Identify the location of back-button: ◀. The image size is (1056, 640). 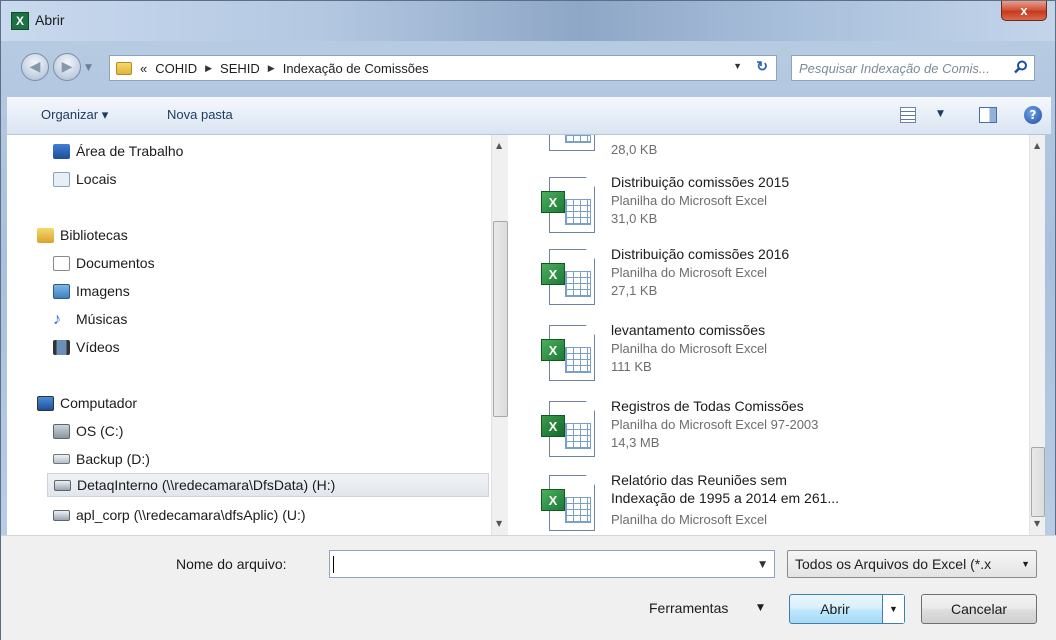
(35, 67).